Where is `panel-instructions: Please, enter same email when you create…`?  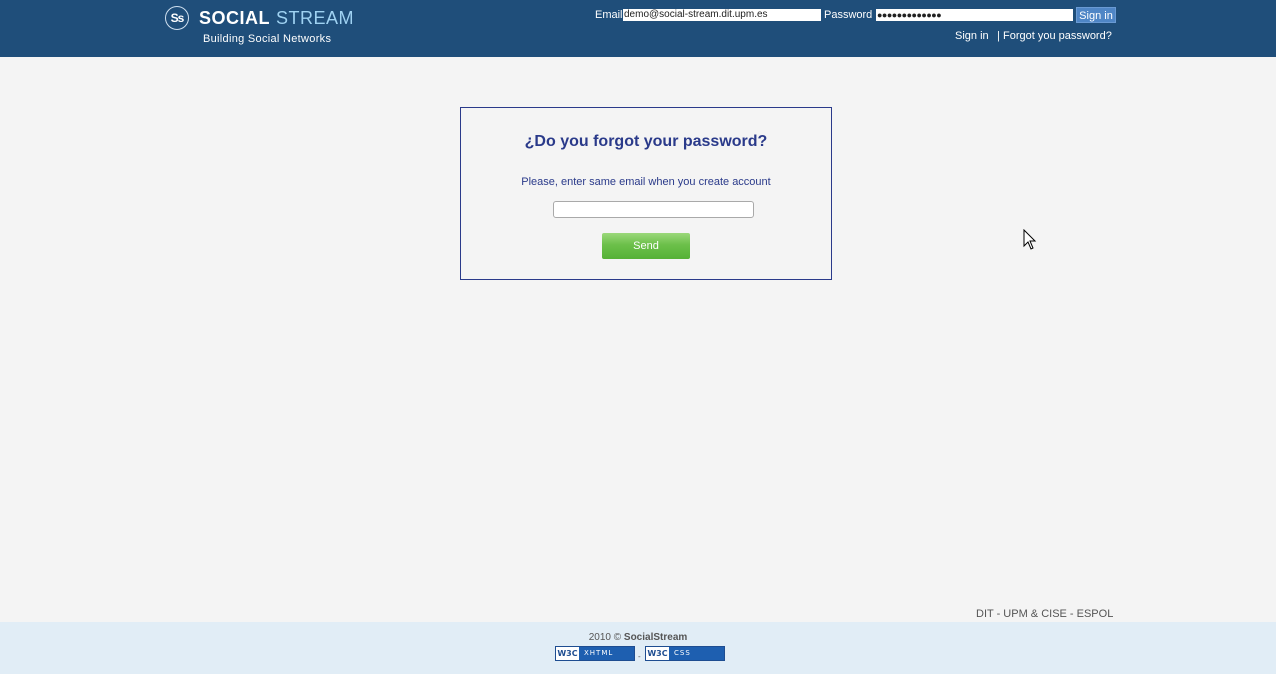 panel-instructions: Please, enter same email when you create… is located at coordinates (646, 182).